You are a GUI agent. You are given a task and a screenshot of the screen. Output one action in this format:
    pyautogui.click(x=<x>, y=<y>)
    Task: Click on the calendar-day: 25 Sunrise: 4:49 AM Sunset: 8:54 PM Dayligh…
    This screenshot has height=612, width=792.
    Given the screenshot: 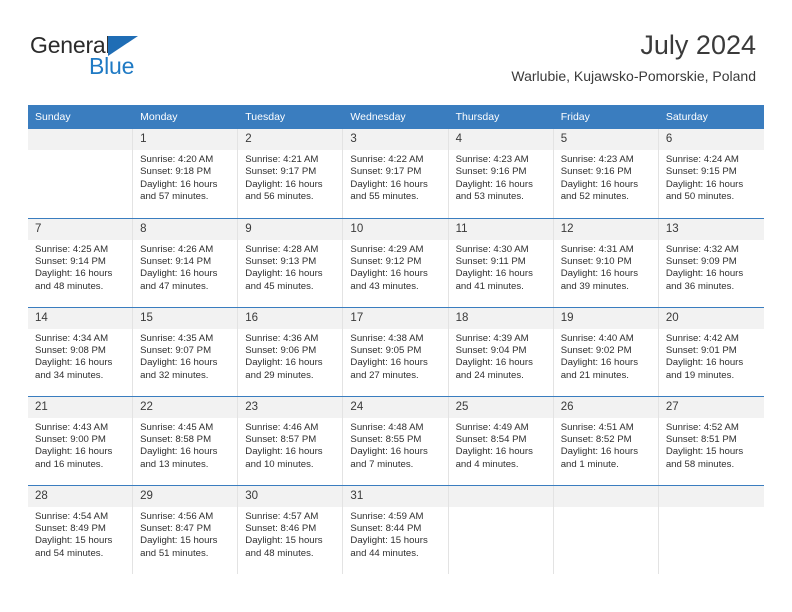 What is the action you would take?
    pyautogui.click(x=501, y=440)
    